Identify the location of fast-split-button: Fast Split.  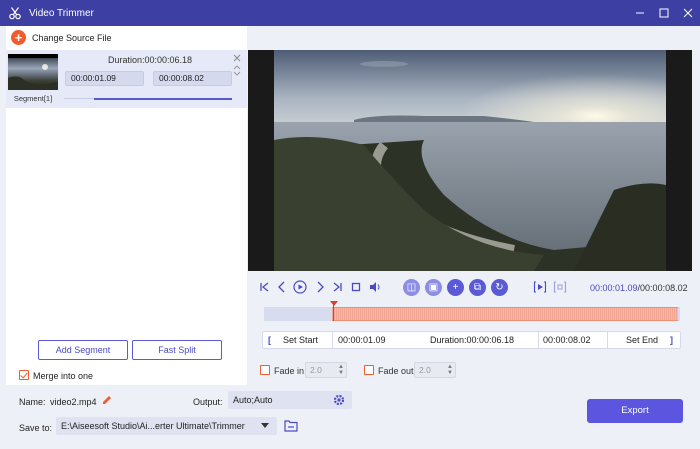
(177, 350).